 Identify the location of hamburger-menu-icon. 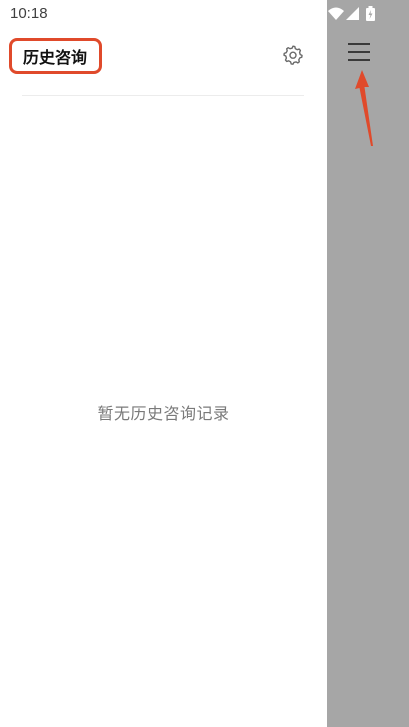
(359, 52).